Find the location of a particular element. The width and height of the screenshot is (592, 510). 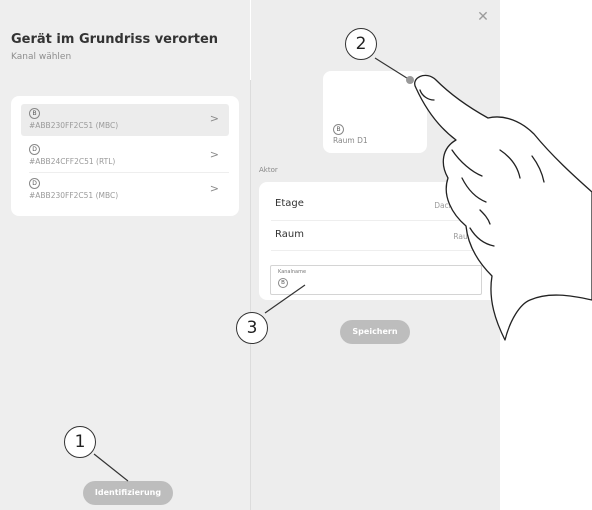

touch-point is located at coordinates (410, 80).